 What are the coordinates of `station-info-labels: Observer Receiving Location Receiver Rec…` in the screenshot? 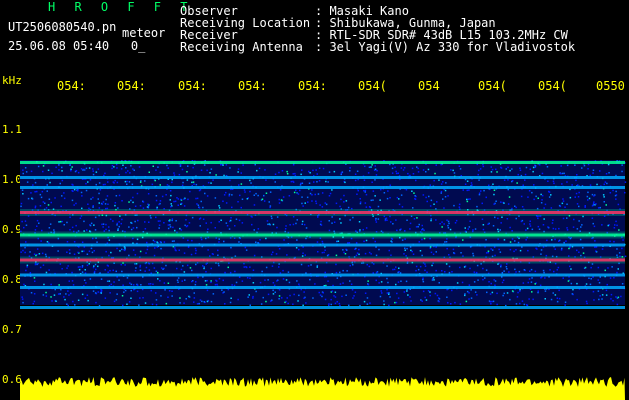 It's located at (245, 29).